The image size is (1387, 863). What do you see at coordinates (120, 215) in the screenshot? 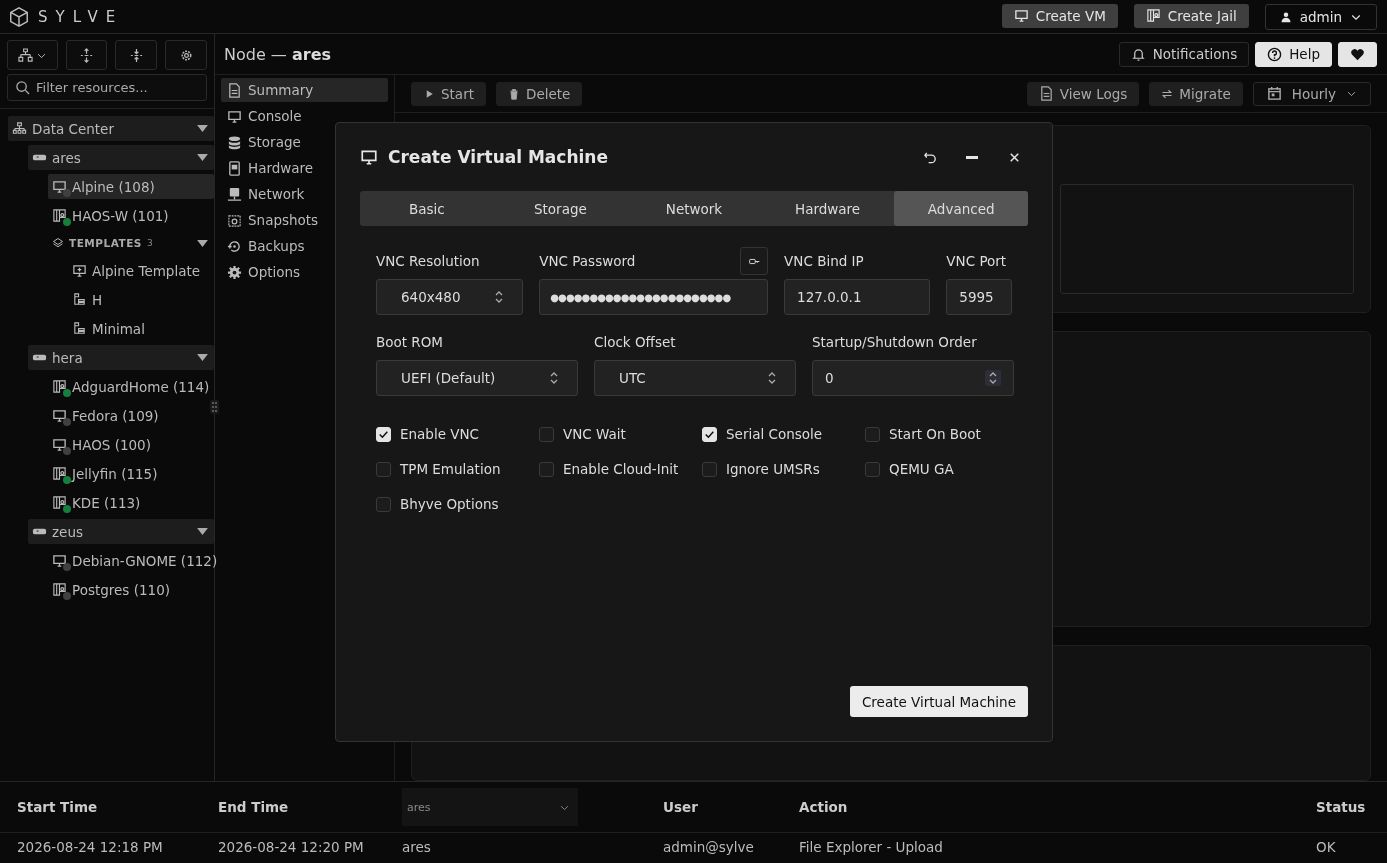
I see `tree-label: HAOS-W (101)` at bounding box center [120, 215].